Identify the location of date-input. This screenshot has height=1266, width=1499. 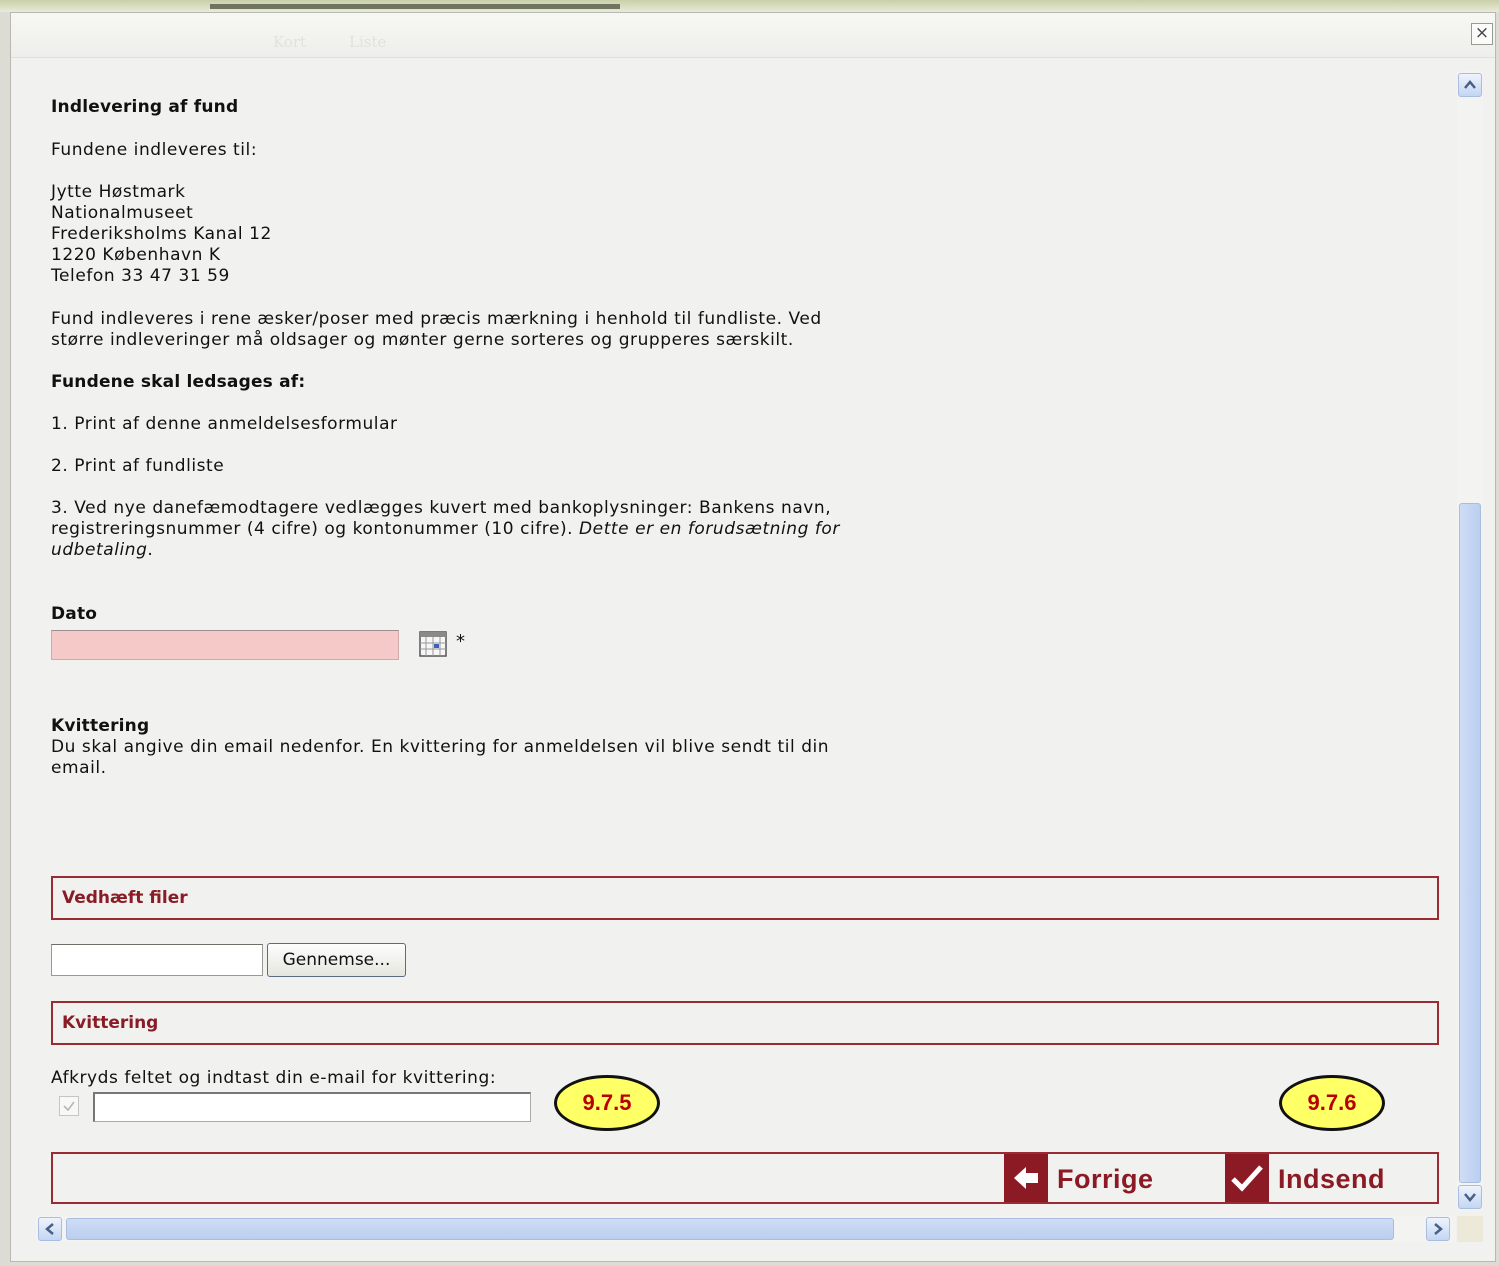
(225, 645).